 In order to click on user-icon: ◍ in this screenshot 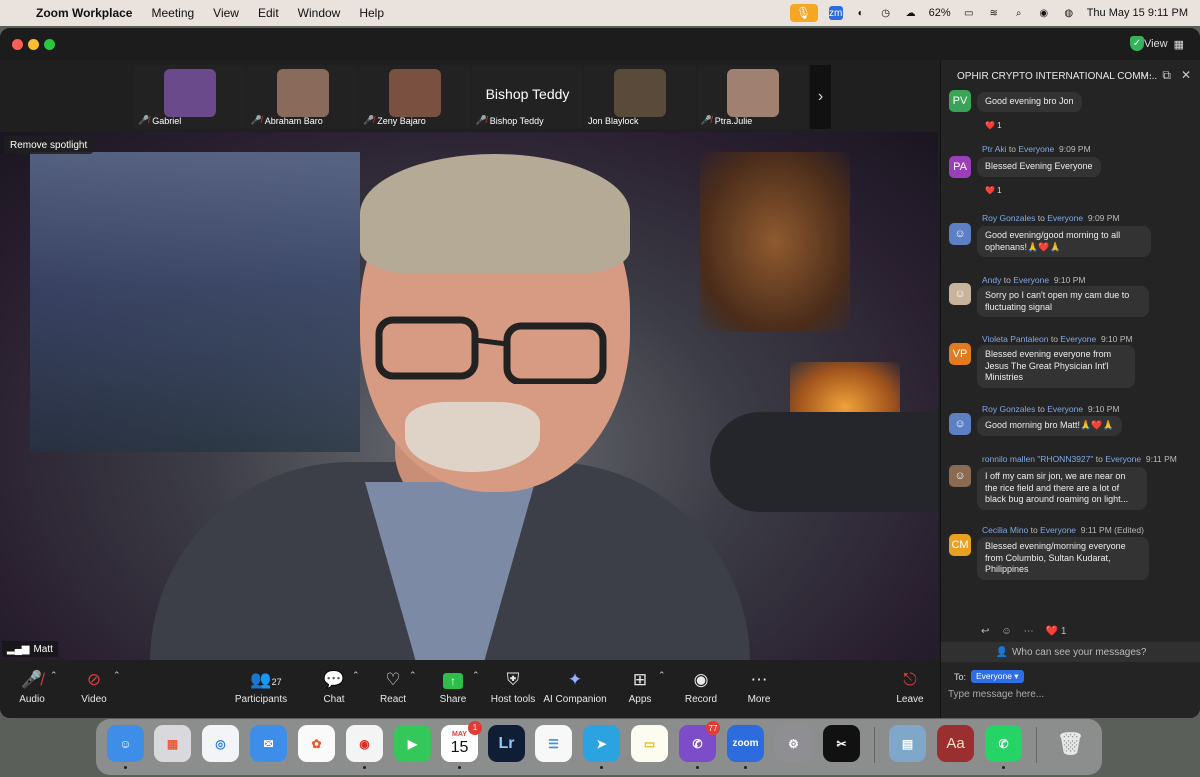, I will do `click(1069, 13)`.